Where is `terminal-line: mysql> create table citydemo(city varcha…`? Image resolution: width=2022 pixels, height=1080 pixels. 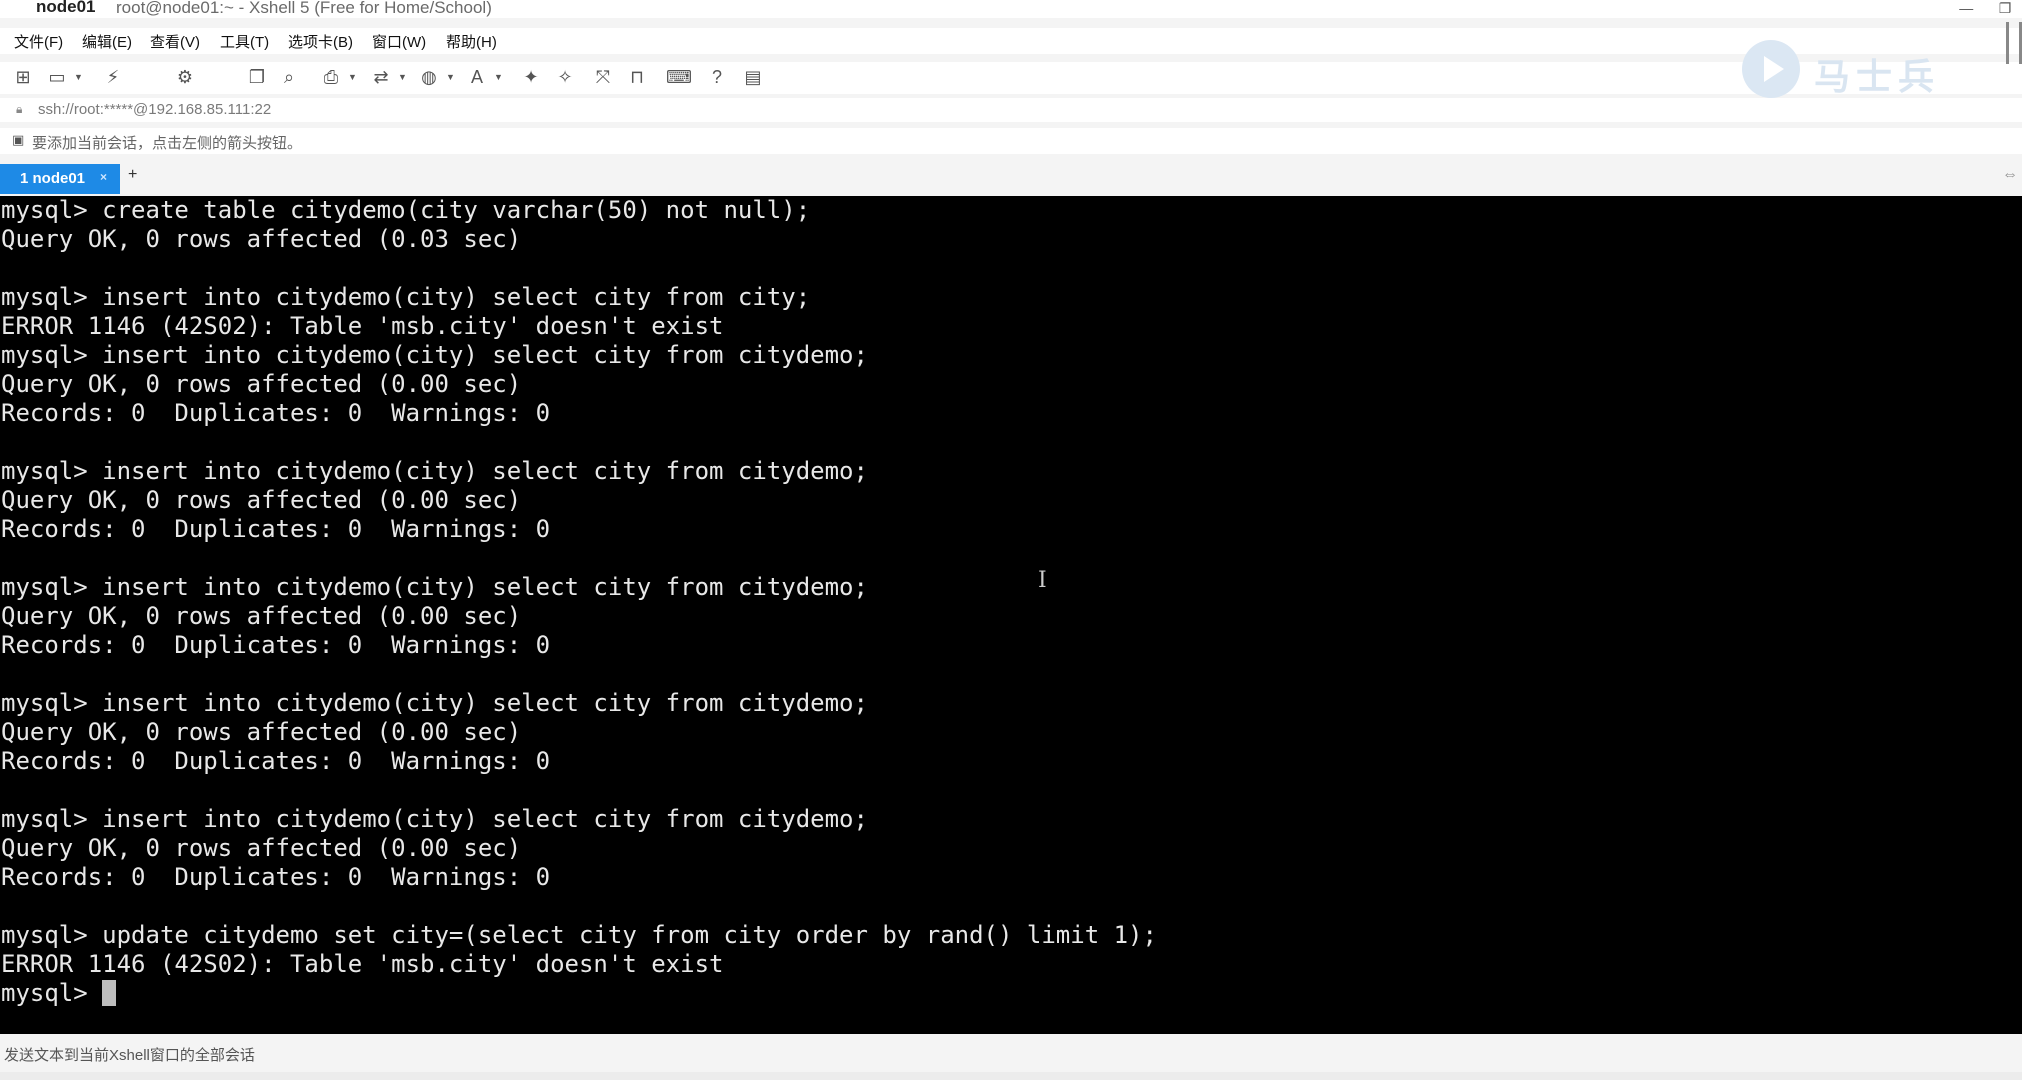
terminal-line: mysql> create table citydemo(city varcha… is located at coordinates (406, 210).